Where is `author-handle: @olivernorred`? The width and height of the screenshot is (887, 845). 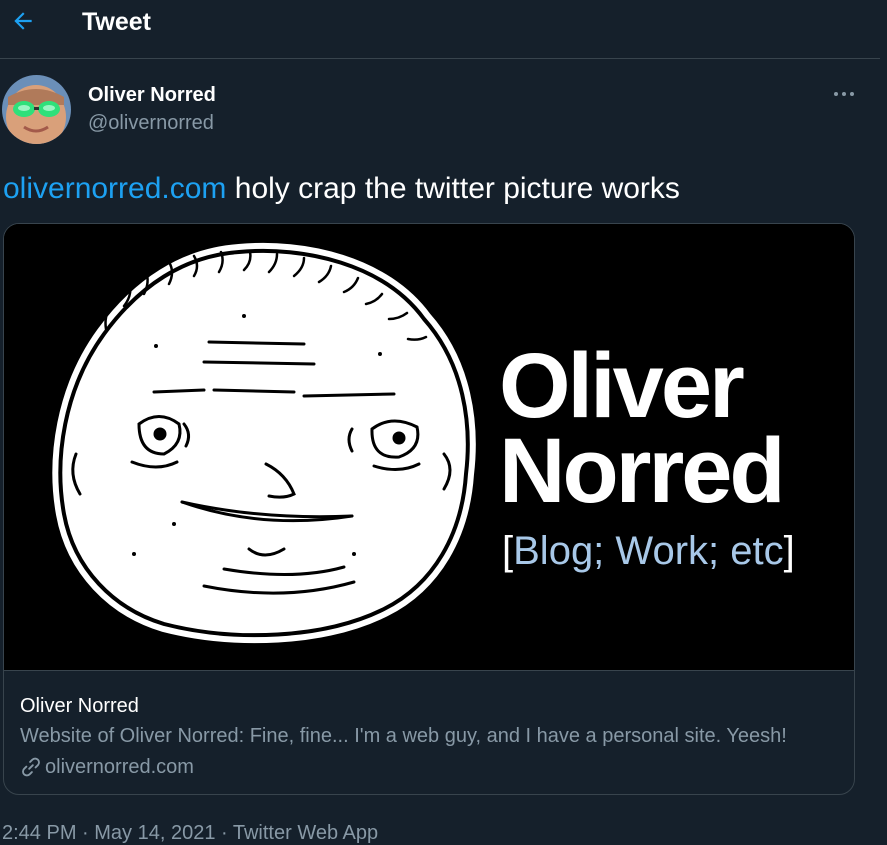
author-handle: @olivernorred is located at coordinates (151, 123).